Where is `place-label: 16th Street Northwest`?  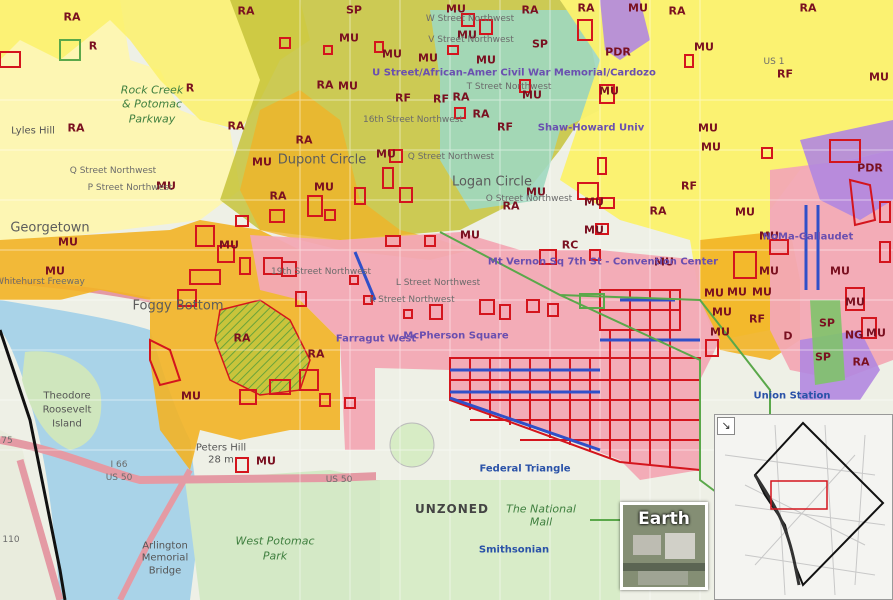 place-label: 16th Street Northwest is located at coordinates (413, 120).